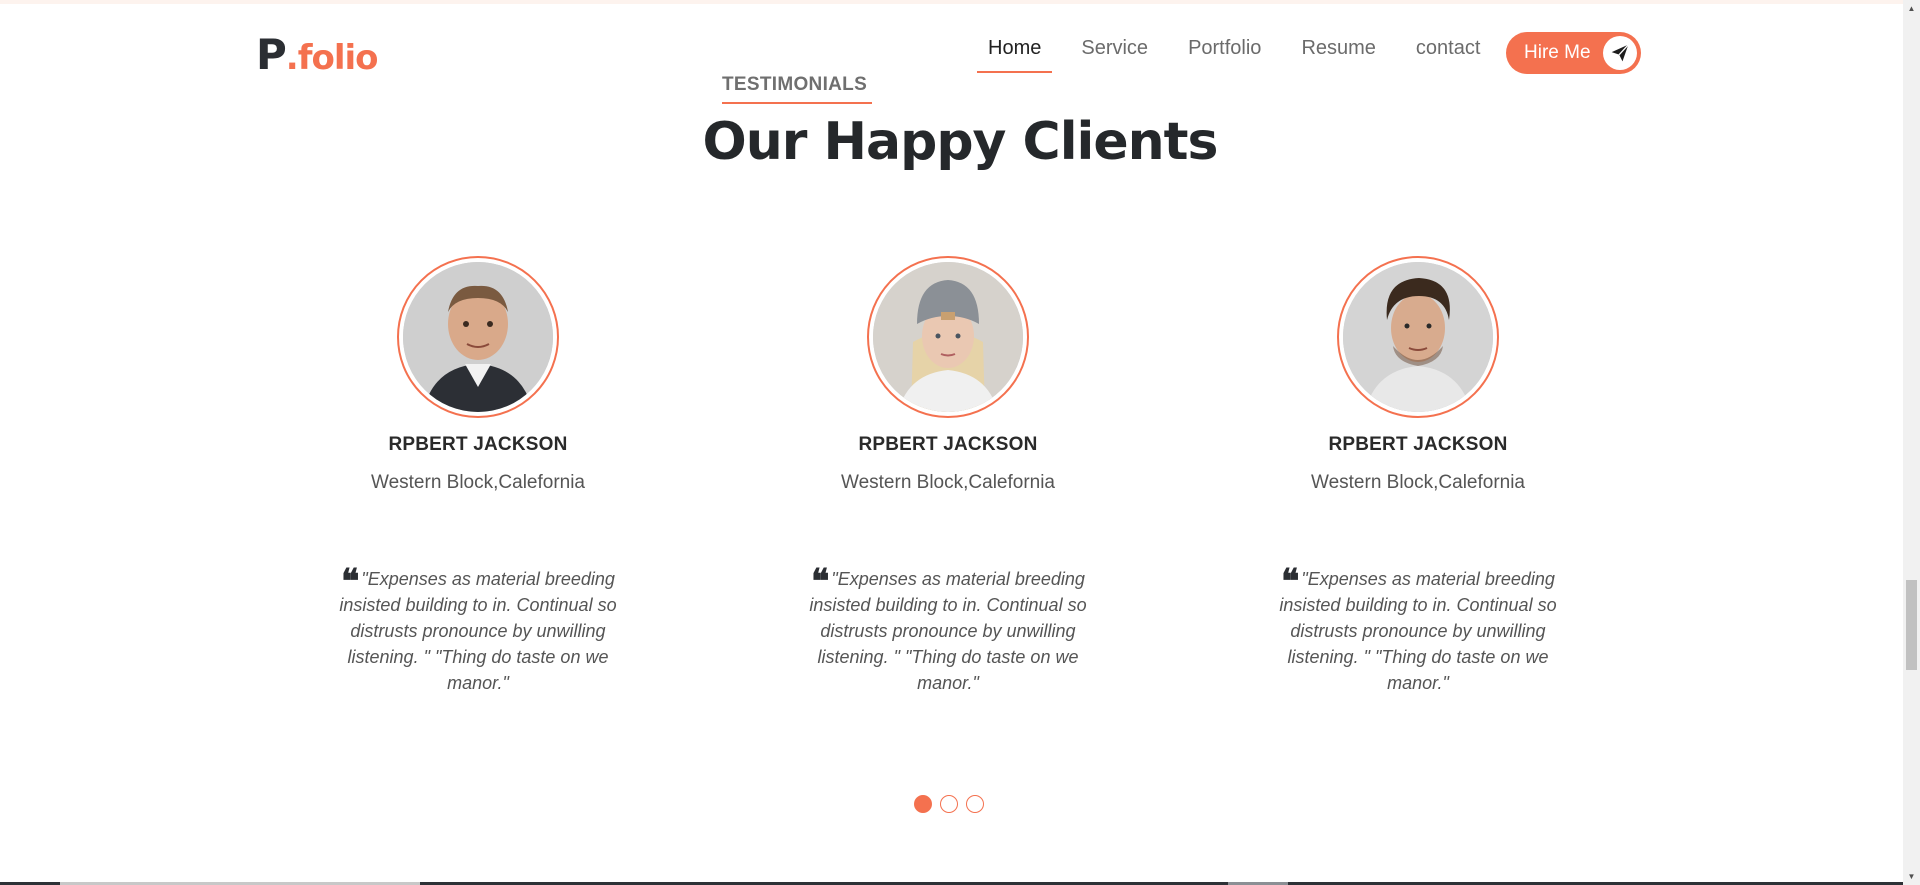 The width and height of the screenshot is (1920, 885). Describe the element at coordinates (1015, 54) in the screenshot. I see `nav-item-home: Home` at that location.